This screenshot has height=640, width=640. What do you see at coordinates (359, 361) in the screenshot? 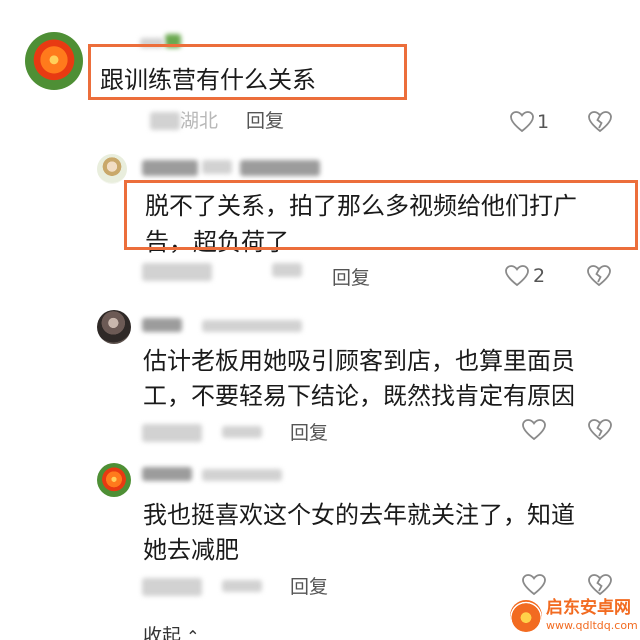
I see `comment-text-line-1: 估计老板用她吸引顾客到店，也算里面员` at bounding box center [359, 361].